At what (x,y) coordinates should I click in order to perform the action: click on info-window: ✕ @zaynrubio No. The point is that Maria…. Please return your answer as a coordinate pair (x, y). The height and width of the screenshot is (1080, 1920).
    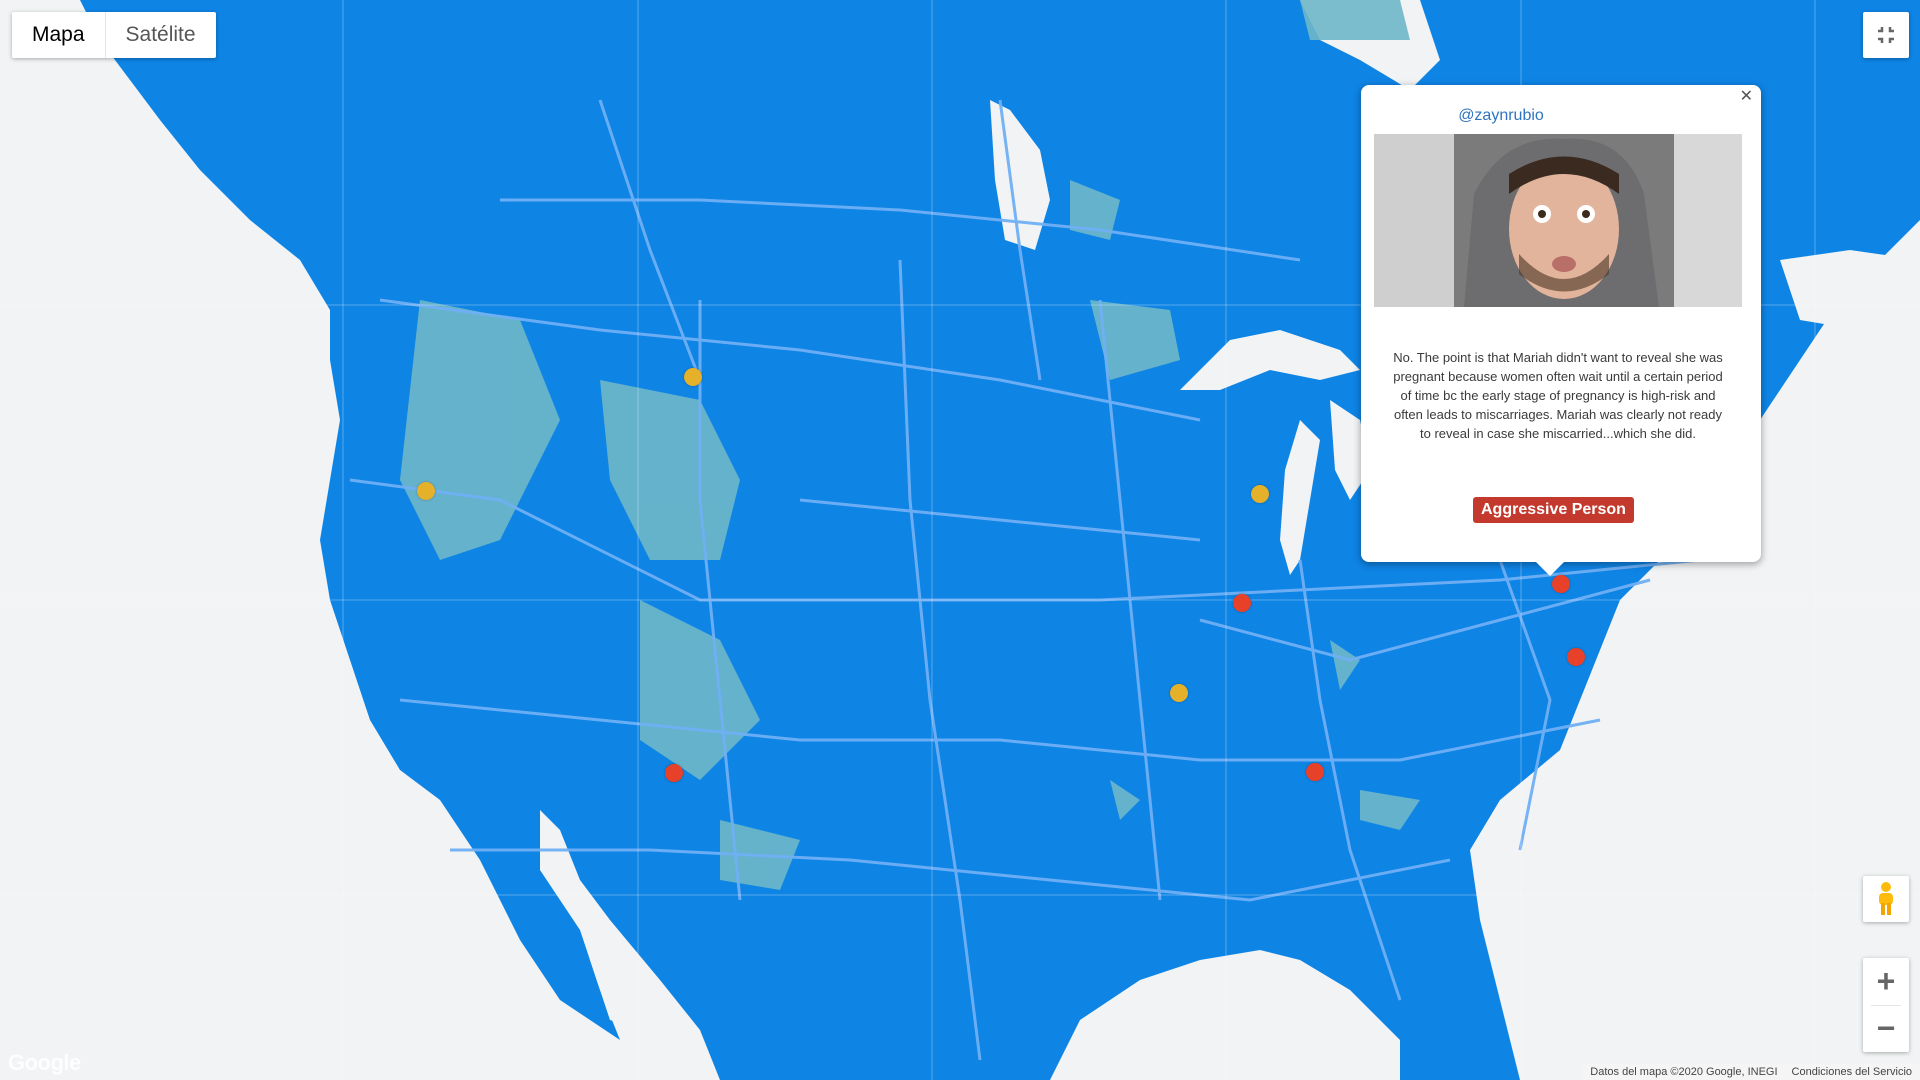
    Looking at the image, I should click on (1561, 330).